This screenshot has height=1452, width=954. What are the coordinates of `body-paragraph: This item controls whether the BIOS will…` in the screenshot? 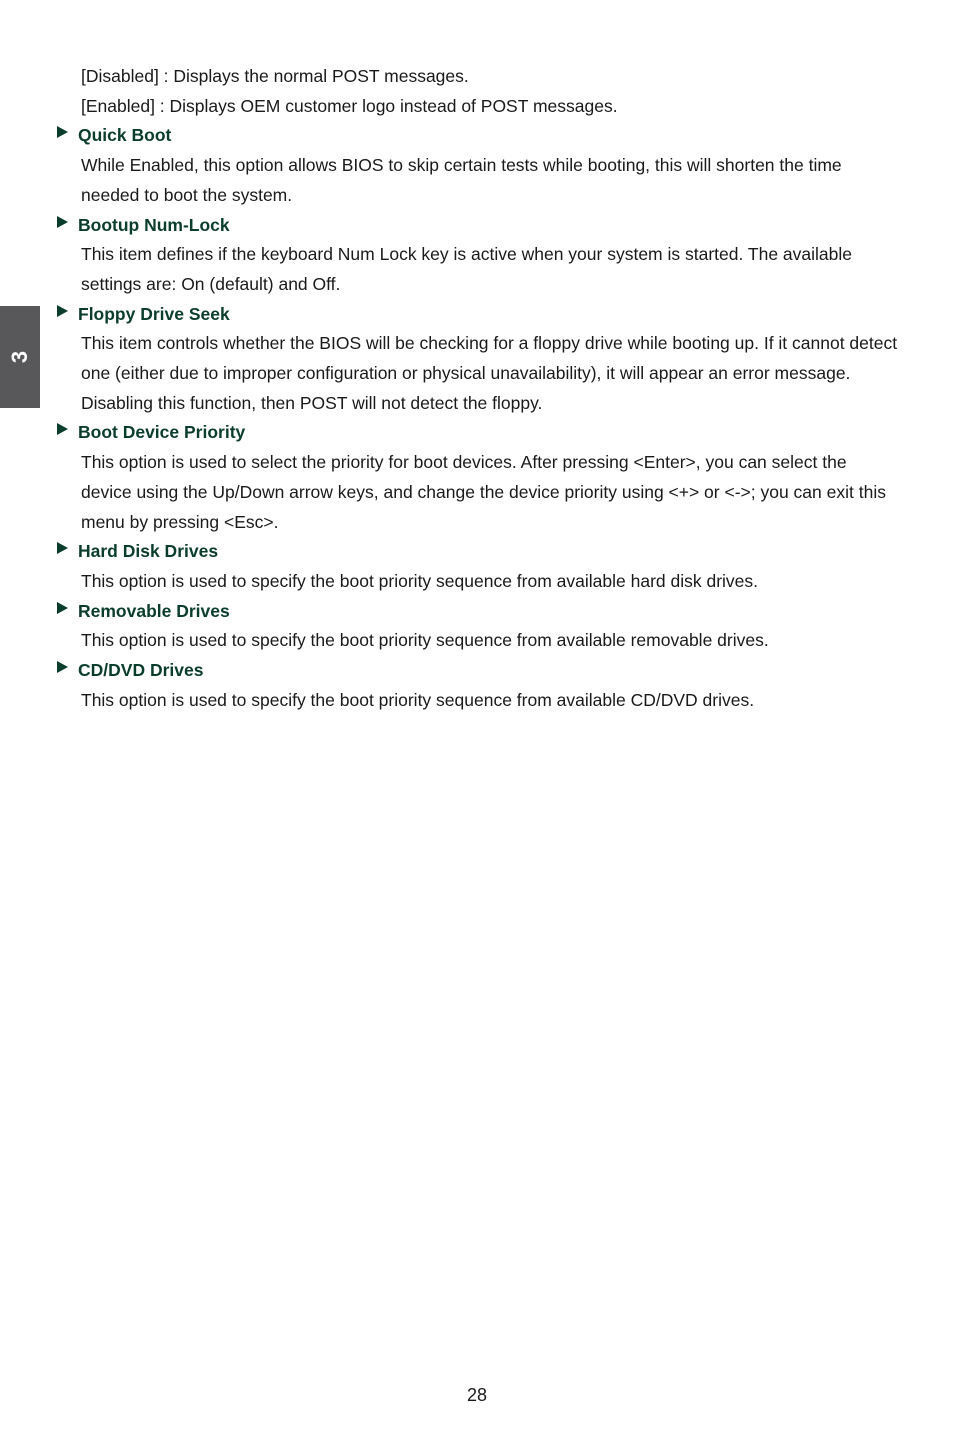 It's located at (489, 373).